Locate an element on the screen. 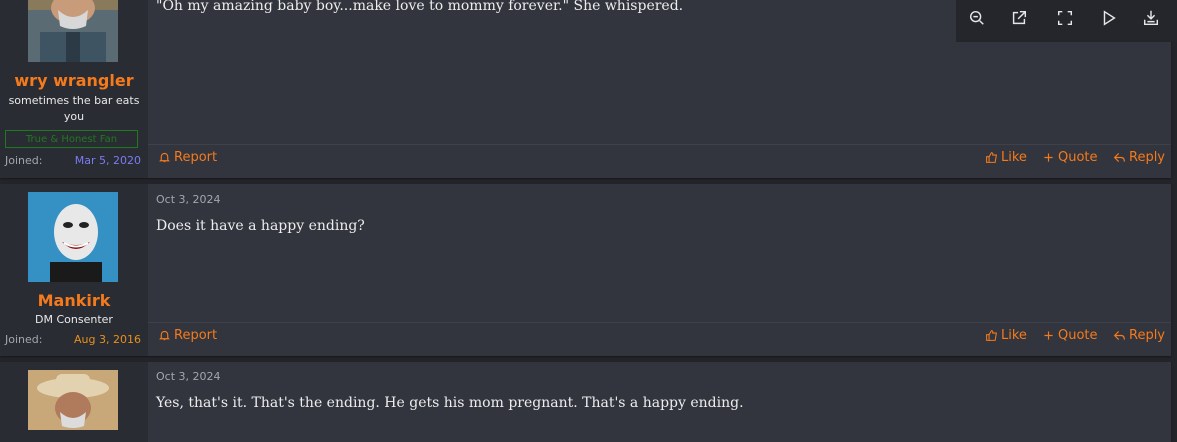 The width and height of the screenshot is (1177, 442). open-external-button is located at coordinates (1021, 19).